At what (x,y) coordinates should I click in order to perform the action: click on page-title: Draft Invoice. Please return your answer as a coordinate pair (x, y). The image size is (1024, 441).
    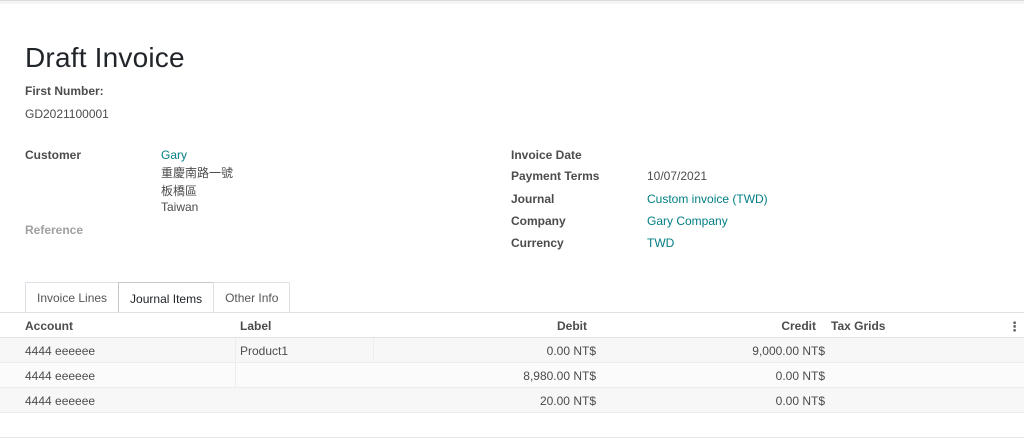
    Looking at the image, I should click on (105, 57).